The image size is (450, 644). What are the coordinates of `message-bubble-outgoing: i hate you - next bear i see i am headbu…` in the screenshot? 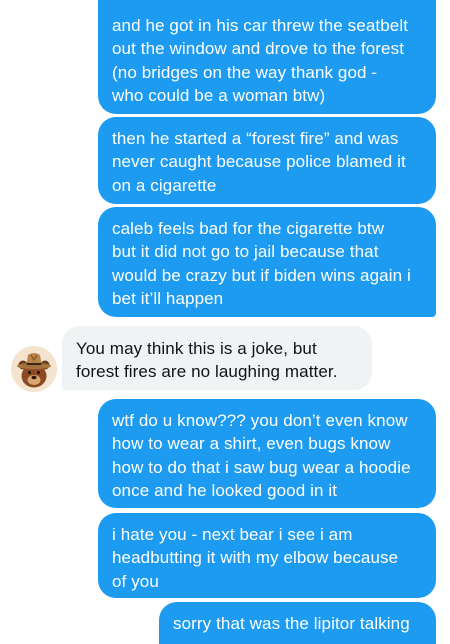 It's located at (267, 555).